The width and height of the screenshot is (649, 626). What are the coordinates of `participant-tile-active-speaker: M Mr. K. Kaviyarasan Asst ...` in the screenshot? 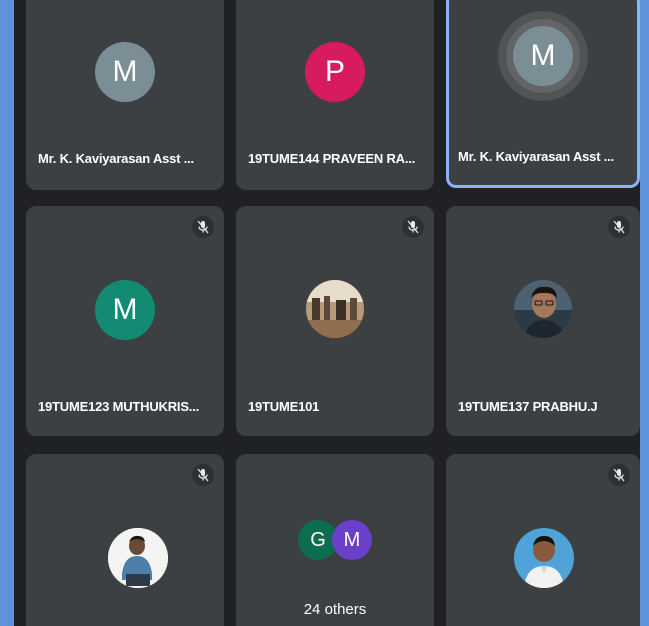 It's located at (543, 94).